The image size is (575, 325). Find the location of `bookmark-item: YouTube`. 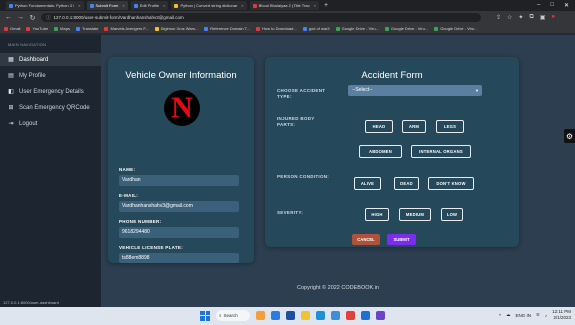

bookmark-item: YouTube is located at coordinates (37, 28).